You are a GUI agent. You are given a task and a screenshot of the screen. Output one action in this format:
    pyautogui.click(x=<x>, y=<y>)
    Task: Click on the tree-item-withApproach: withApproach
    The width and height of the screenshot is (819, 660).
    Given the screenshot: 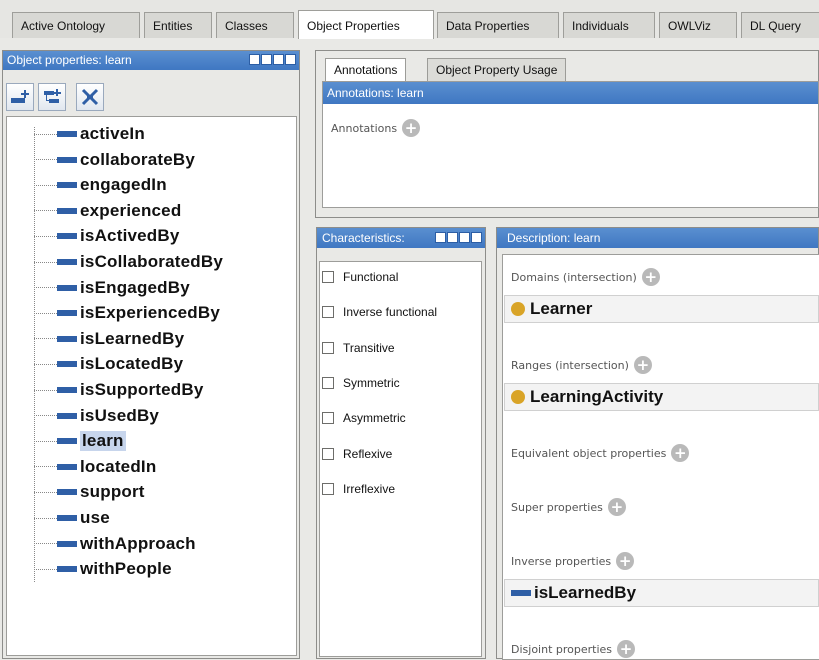 What is the action you would take?
    pyautogui.click(x=115, y=544)
    